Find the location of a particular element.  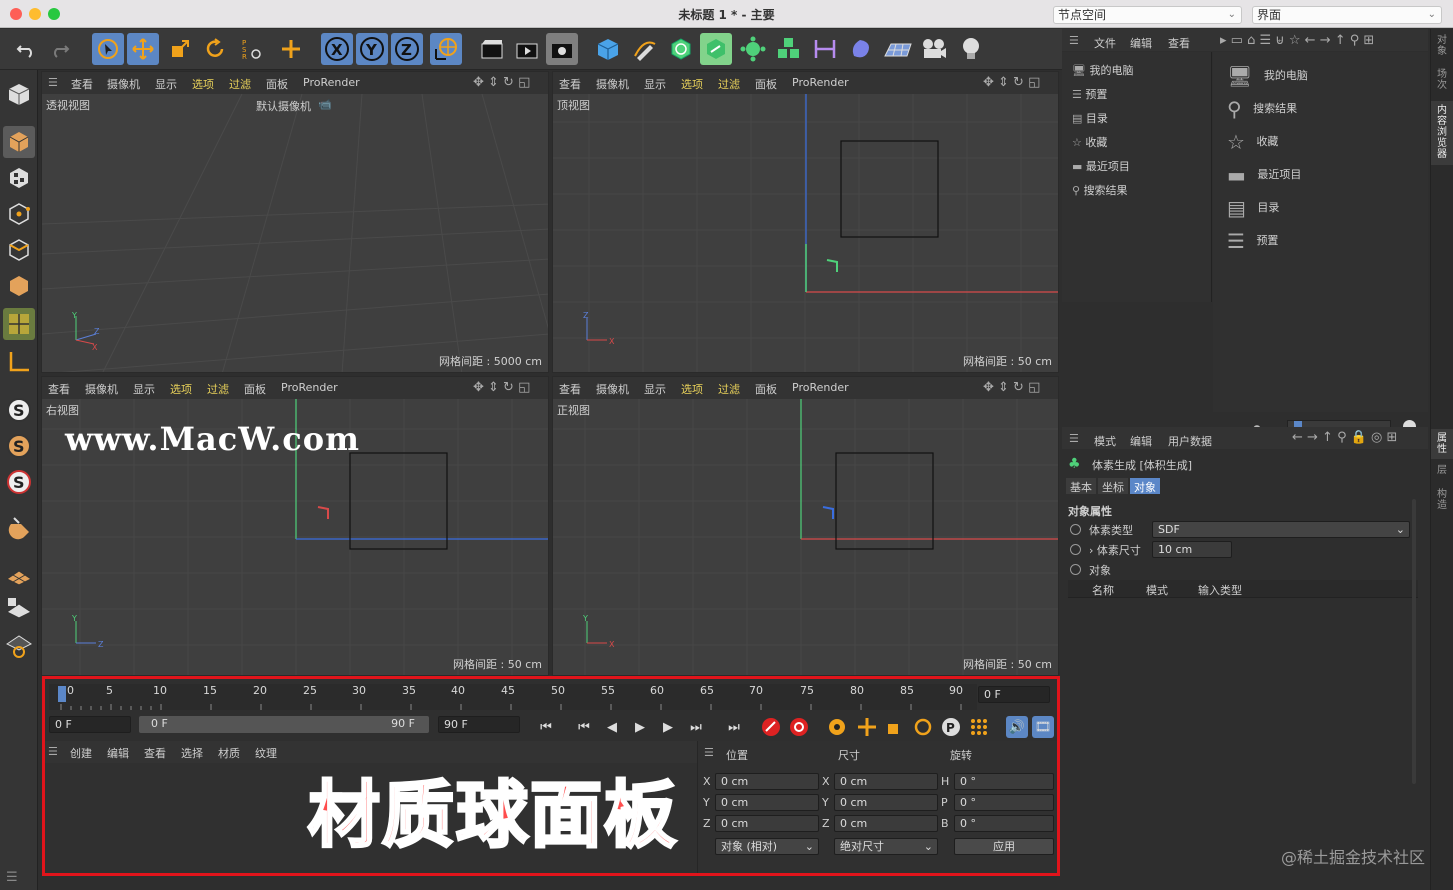

material-menu-edit: 编辑 is located at coordinates (118, 753).